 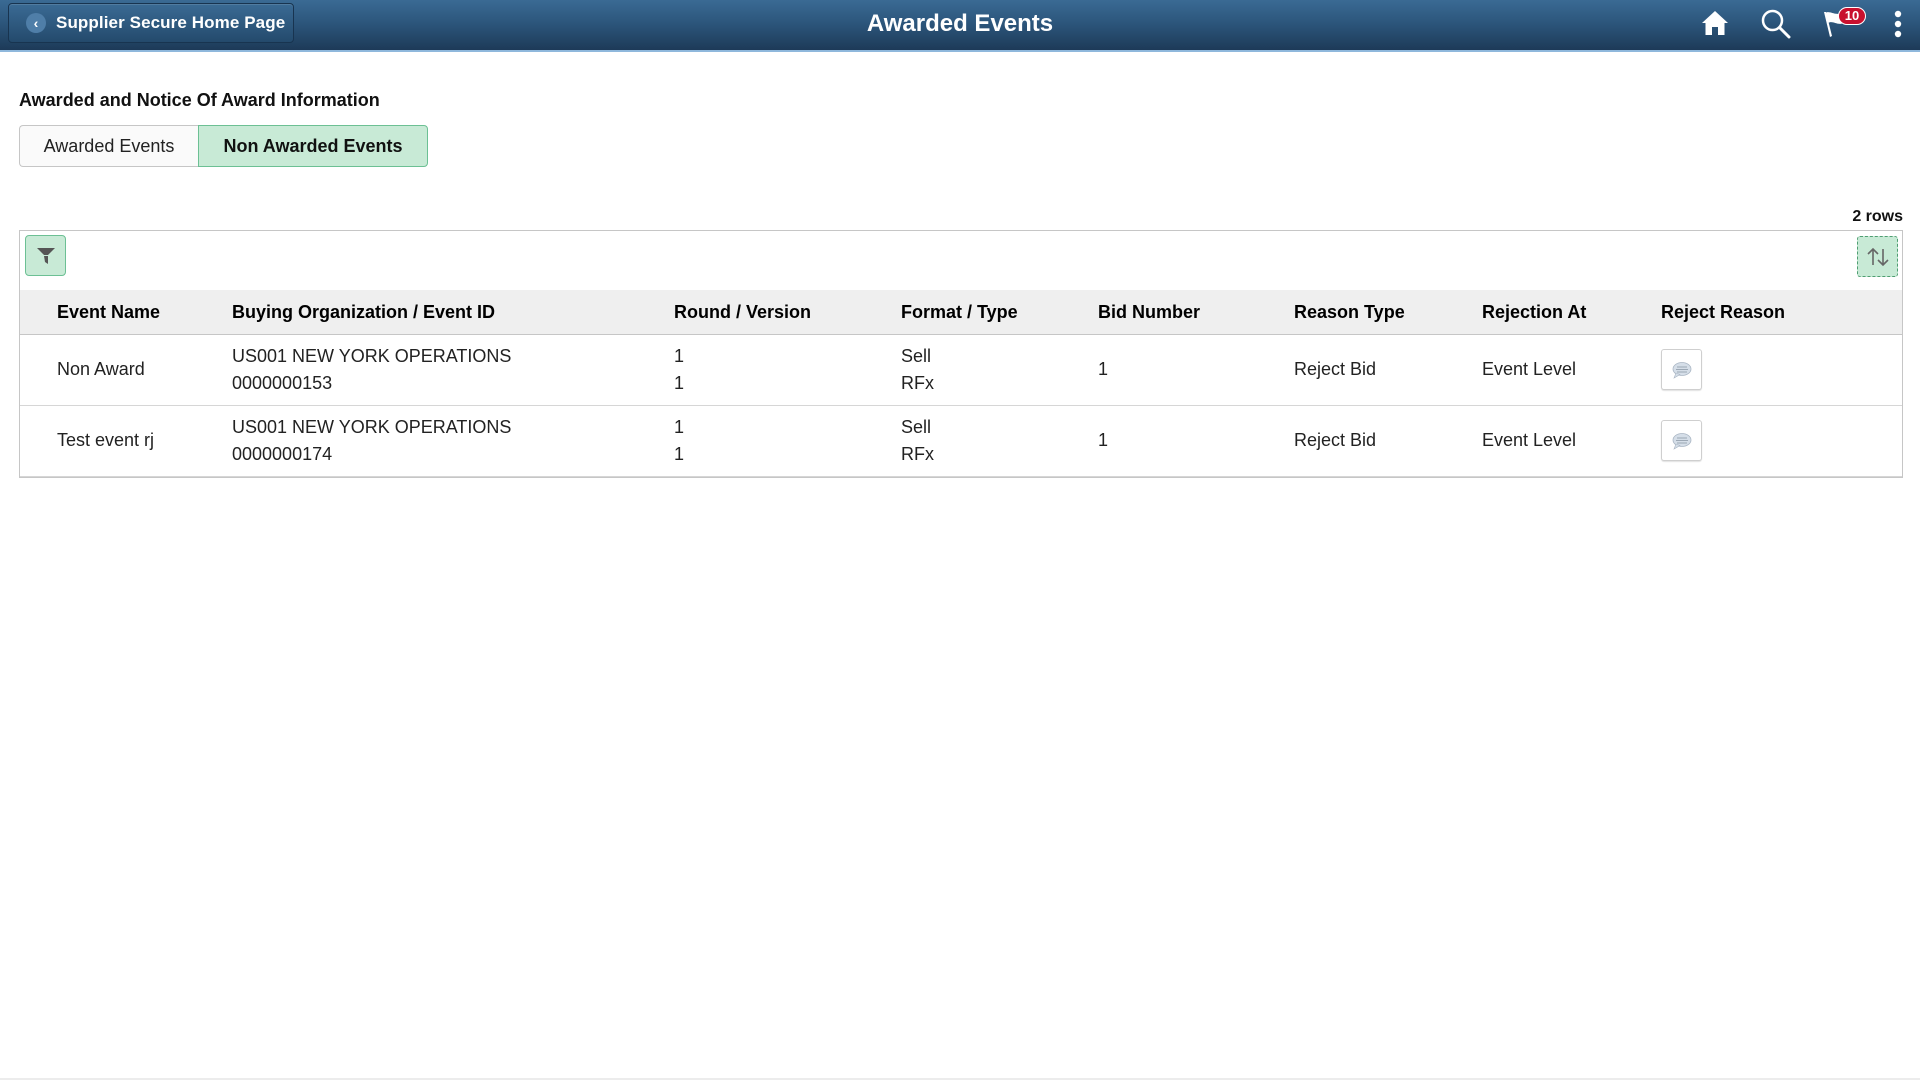 What do you see at coordinates (1723, 312) in the screenshot?
I see `column-header-reject-reason: Reject Reason` at bounding box center [1723, 312].